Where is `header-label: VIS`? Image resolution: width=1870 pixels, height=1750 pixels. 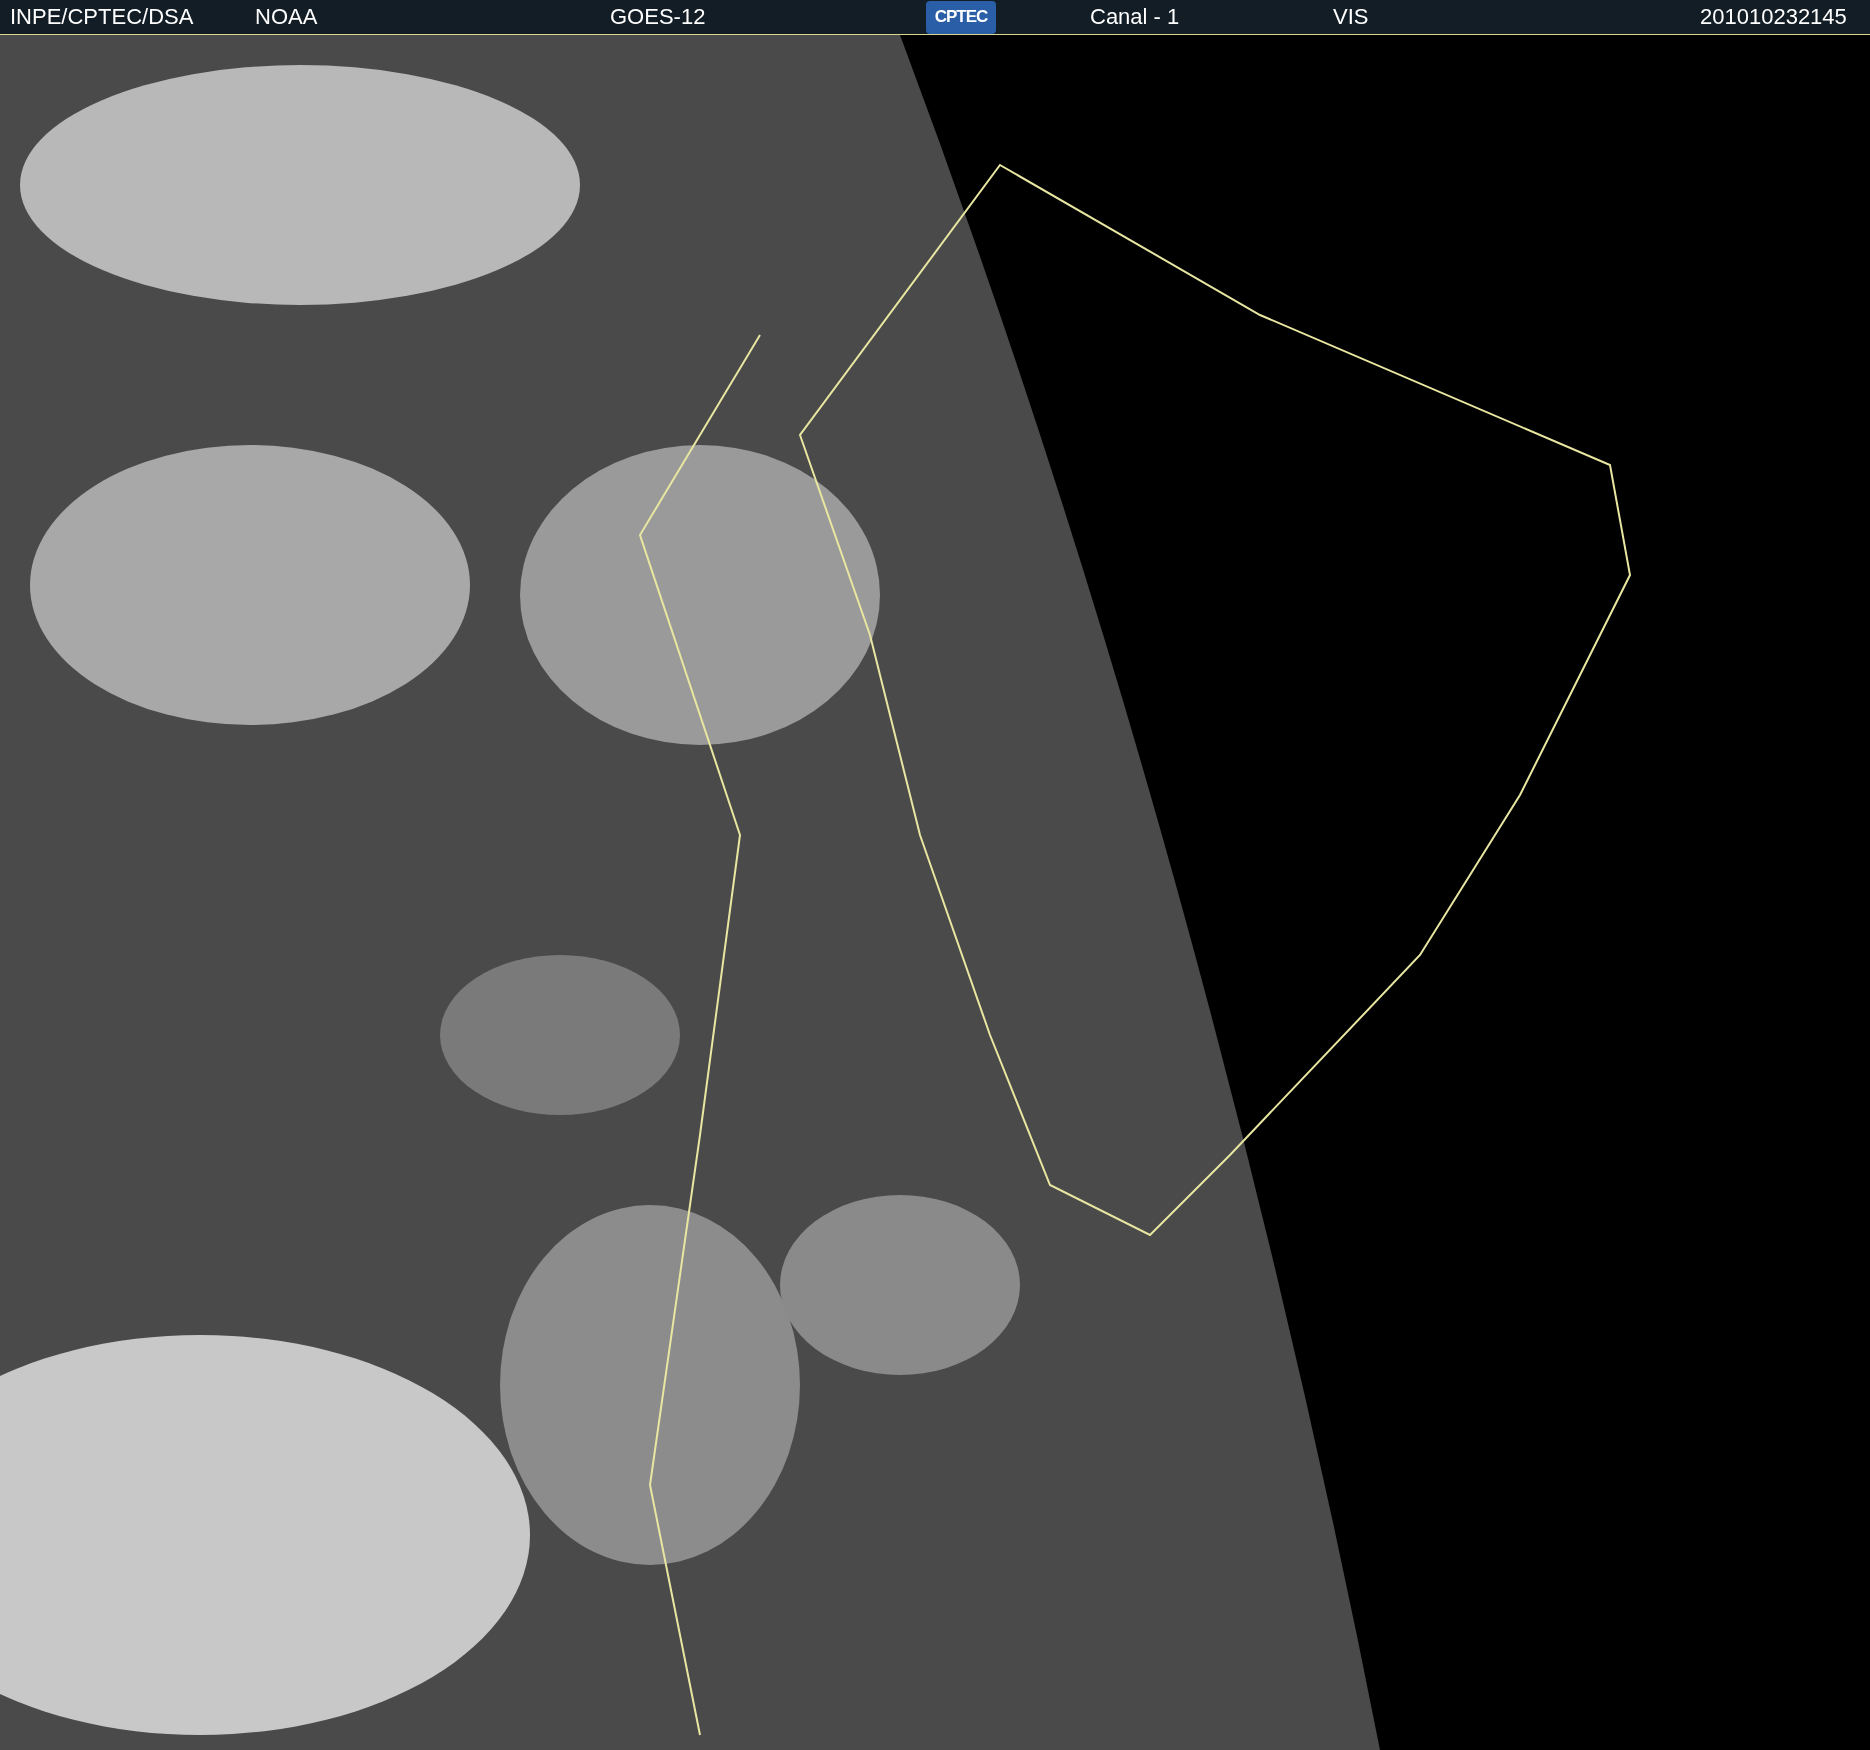 header-label: VIS is located at coordinates (1351, 17).